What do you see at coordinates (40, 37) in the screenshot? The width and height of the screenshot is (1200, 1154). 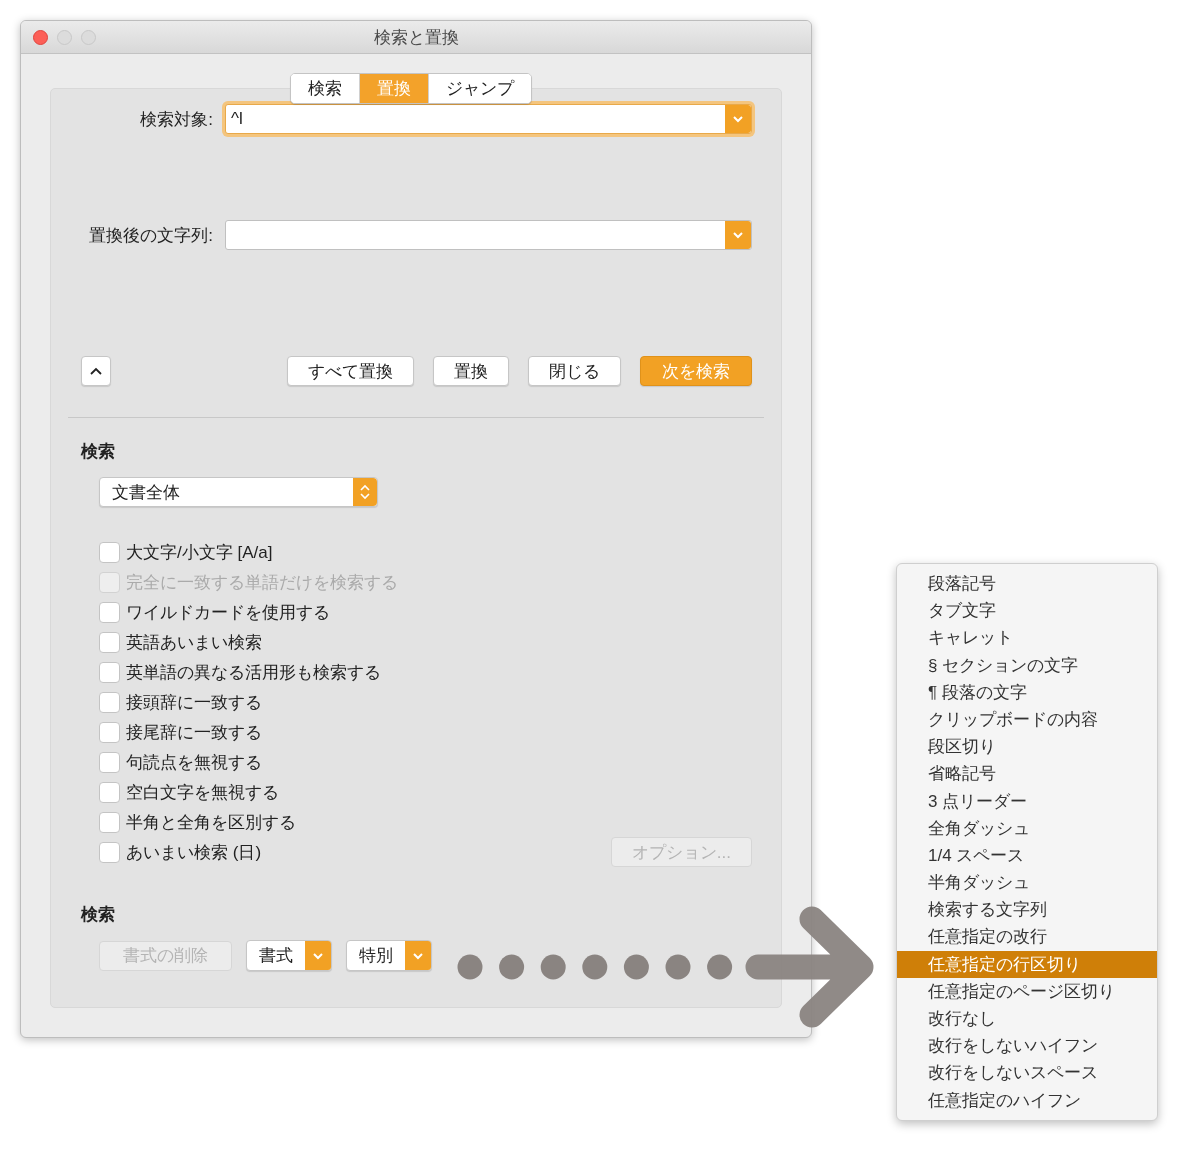 I see `close-button` at bounding box center [40, 37].